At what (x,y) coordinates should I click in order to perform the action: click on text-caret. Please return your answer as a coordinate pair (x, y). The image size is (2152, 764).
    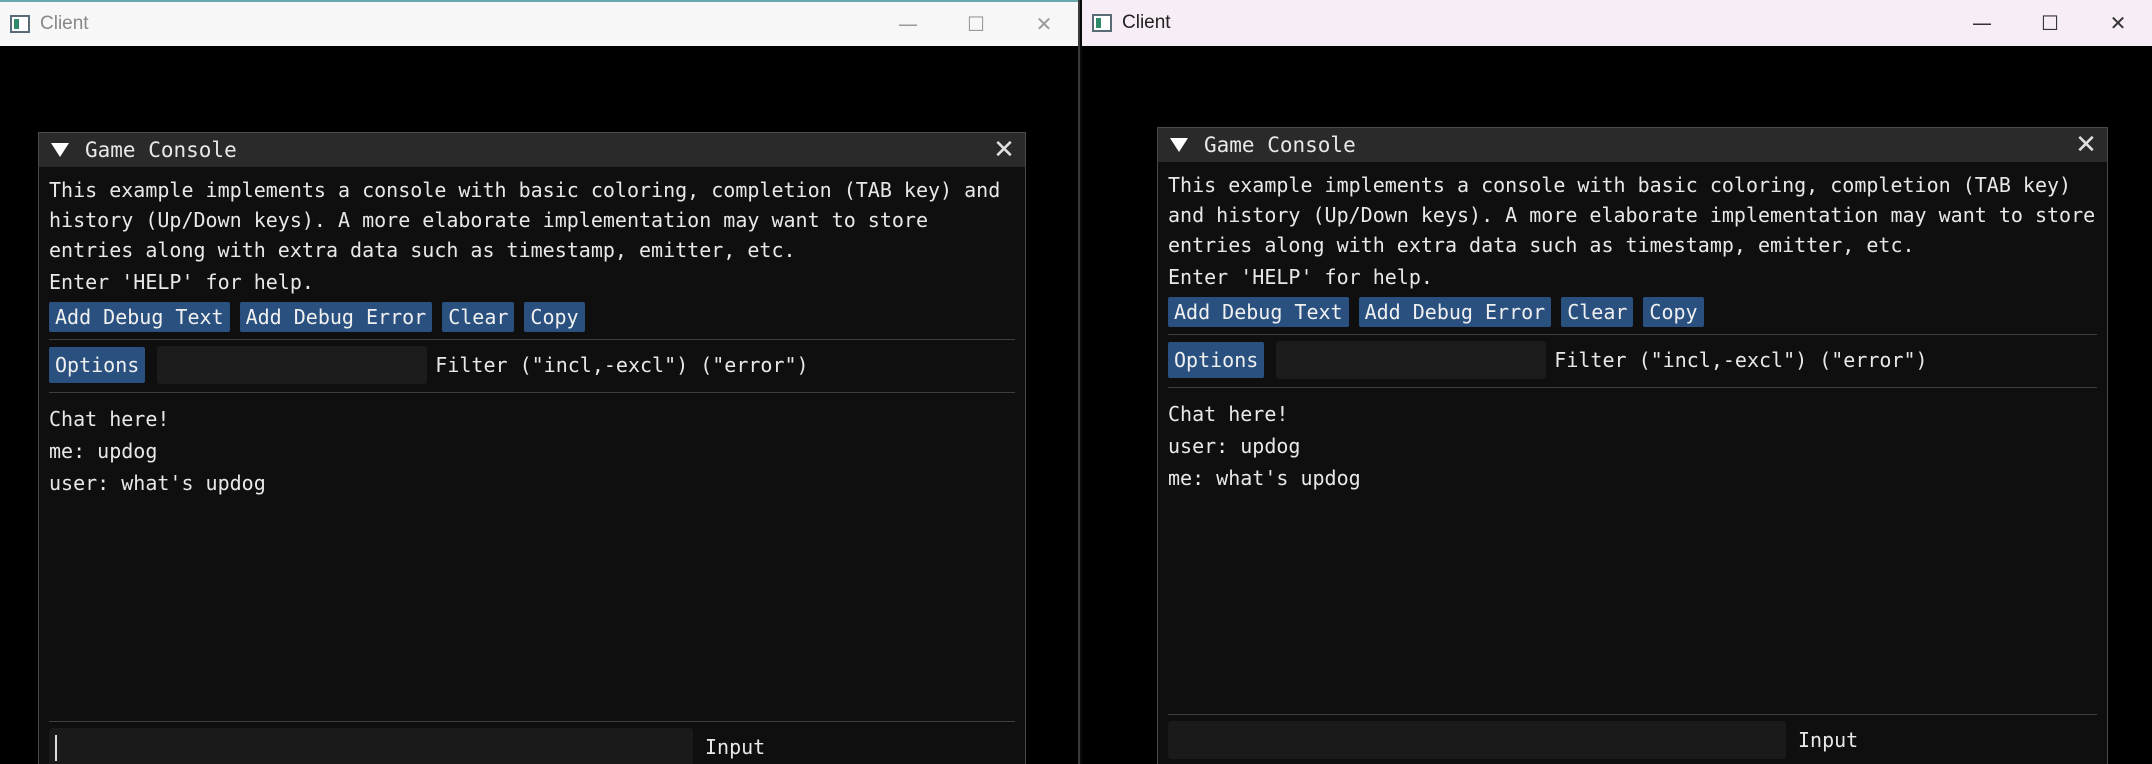
    Looking at the image, I should click on (56, 748).